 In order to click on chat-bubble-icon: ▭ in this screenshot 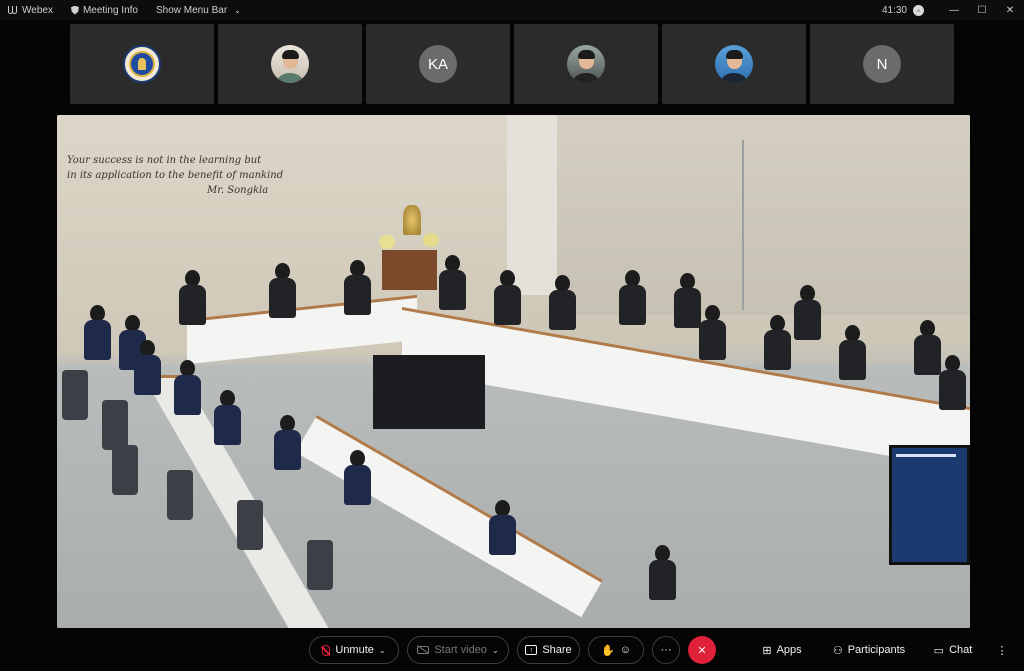, I will do `click(939, 650)`.